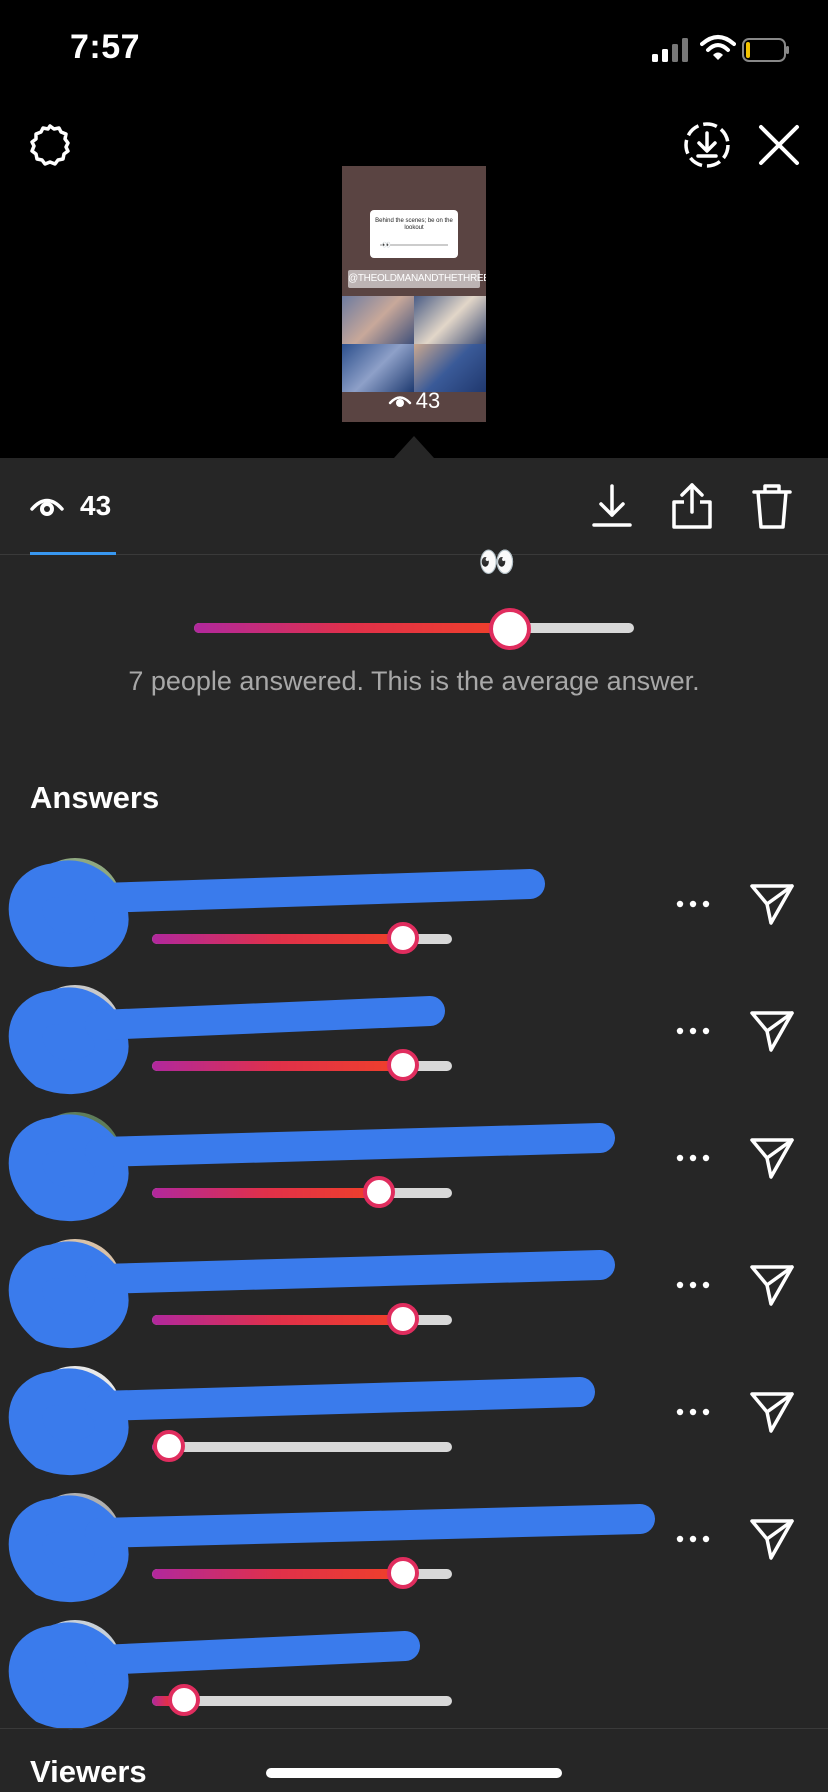 This screenshot has height=1792, width=828. What do you see at coordinates (497, 562) in the screenshot?
I see `poll-emoji: 👀` at bounding box center [497, 562].